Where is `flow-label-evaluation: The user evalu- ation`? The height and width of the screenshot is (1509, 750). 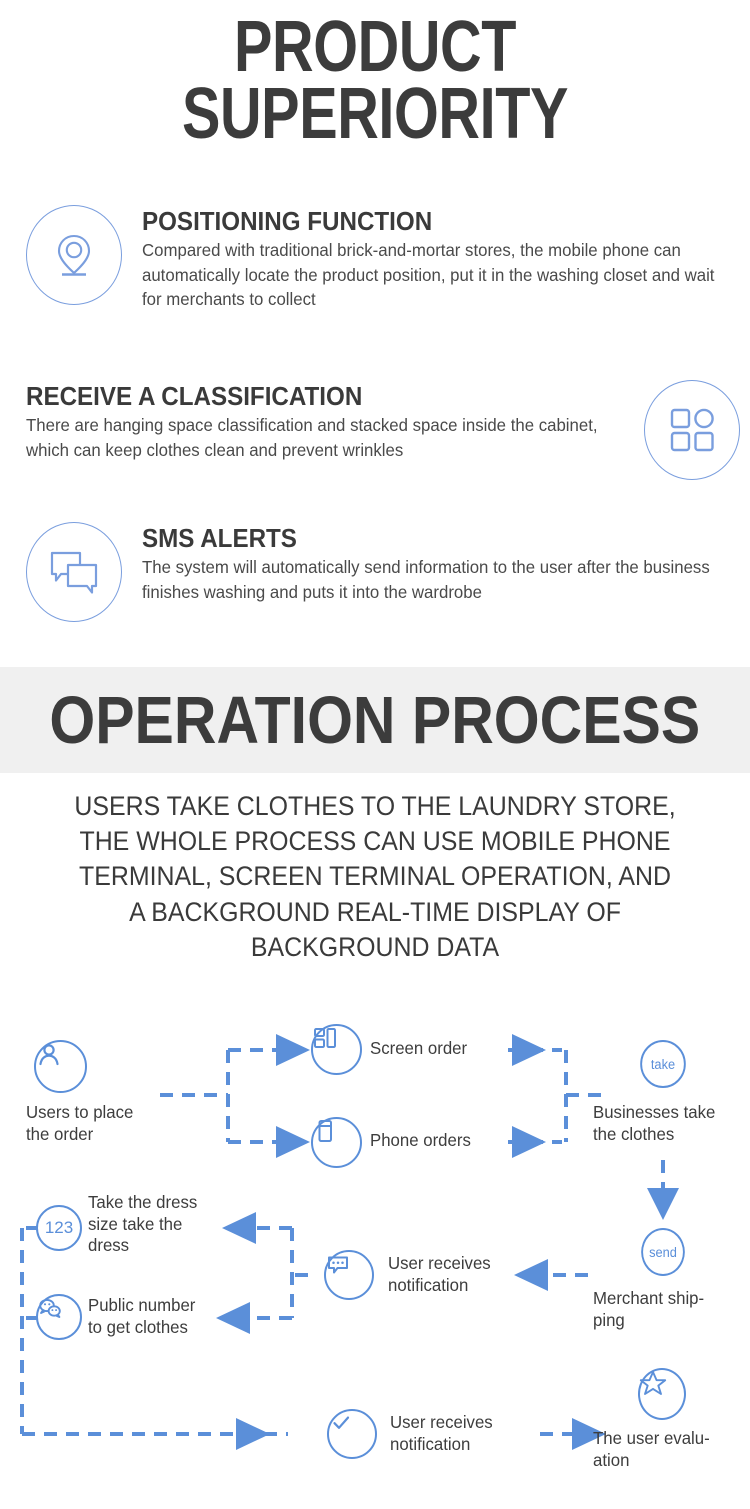
flow-label-evaluation: The user evalu- ation is located at coordinates (651, 1449).